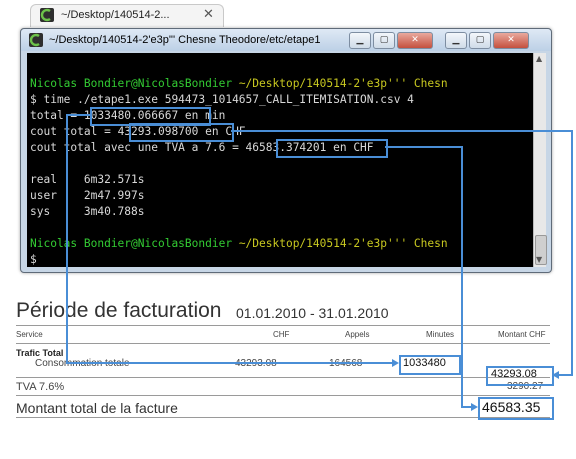 The image size is (576, 459). Describe the element at coordinates (456, 40) in the screenshot. I see `minimize-button-2: ▁` at that location.